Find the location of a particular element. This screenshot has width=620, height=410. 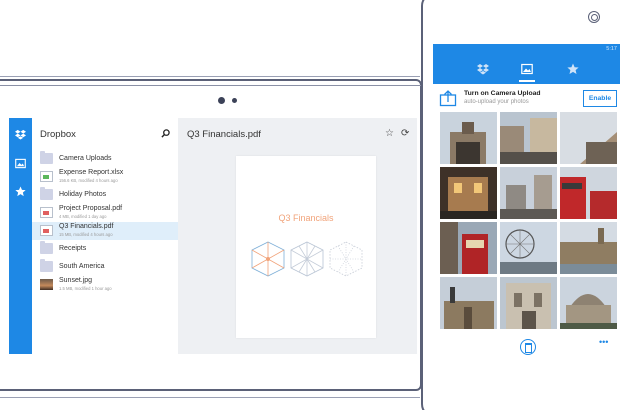

file-row-holiday-photos: Holiday Photos is located at coordinates (105, 195).